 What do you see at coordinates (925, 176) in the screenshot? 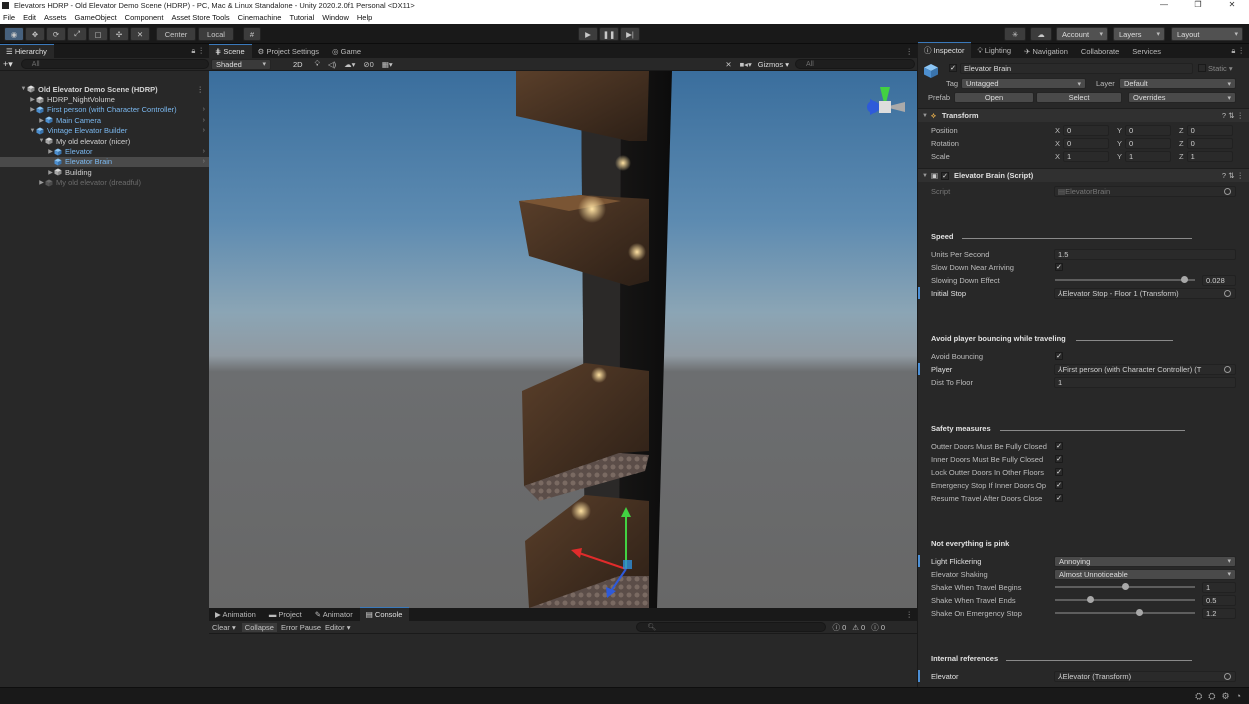
I see `script-foldout-icon: ▼` at bounding box center [925, 176].